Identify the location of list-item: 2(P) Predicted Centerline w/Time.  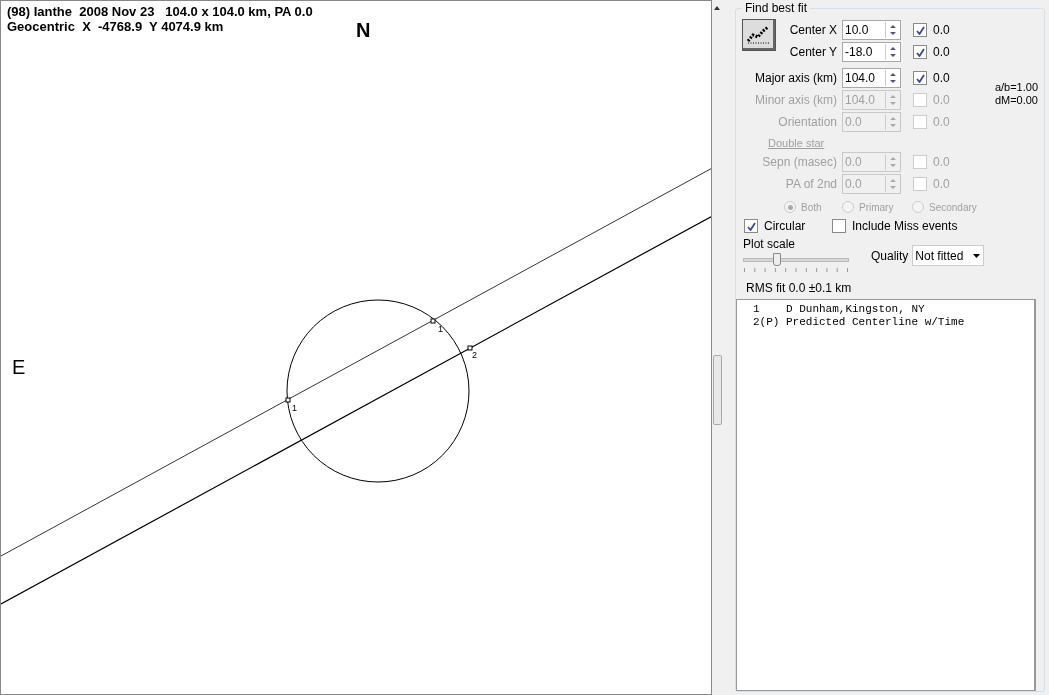
(893, 322).